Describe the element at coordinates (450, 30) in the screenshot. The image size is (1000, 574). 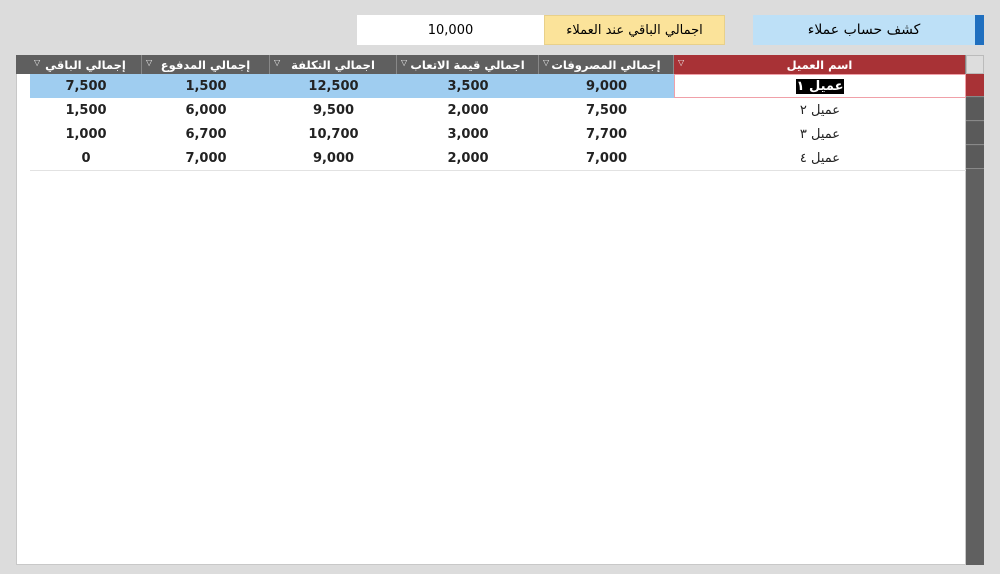
I see `total-remaining-value: 10,000` at that location.